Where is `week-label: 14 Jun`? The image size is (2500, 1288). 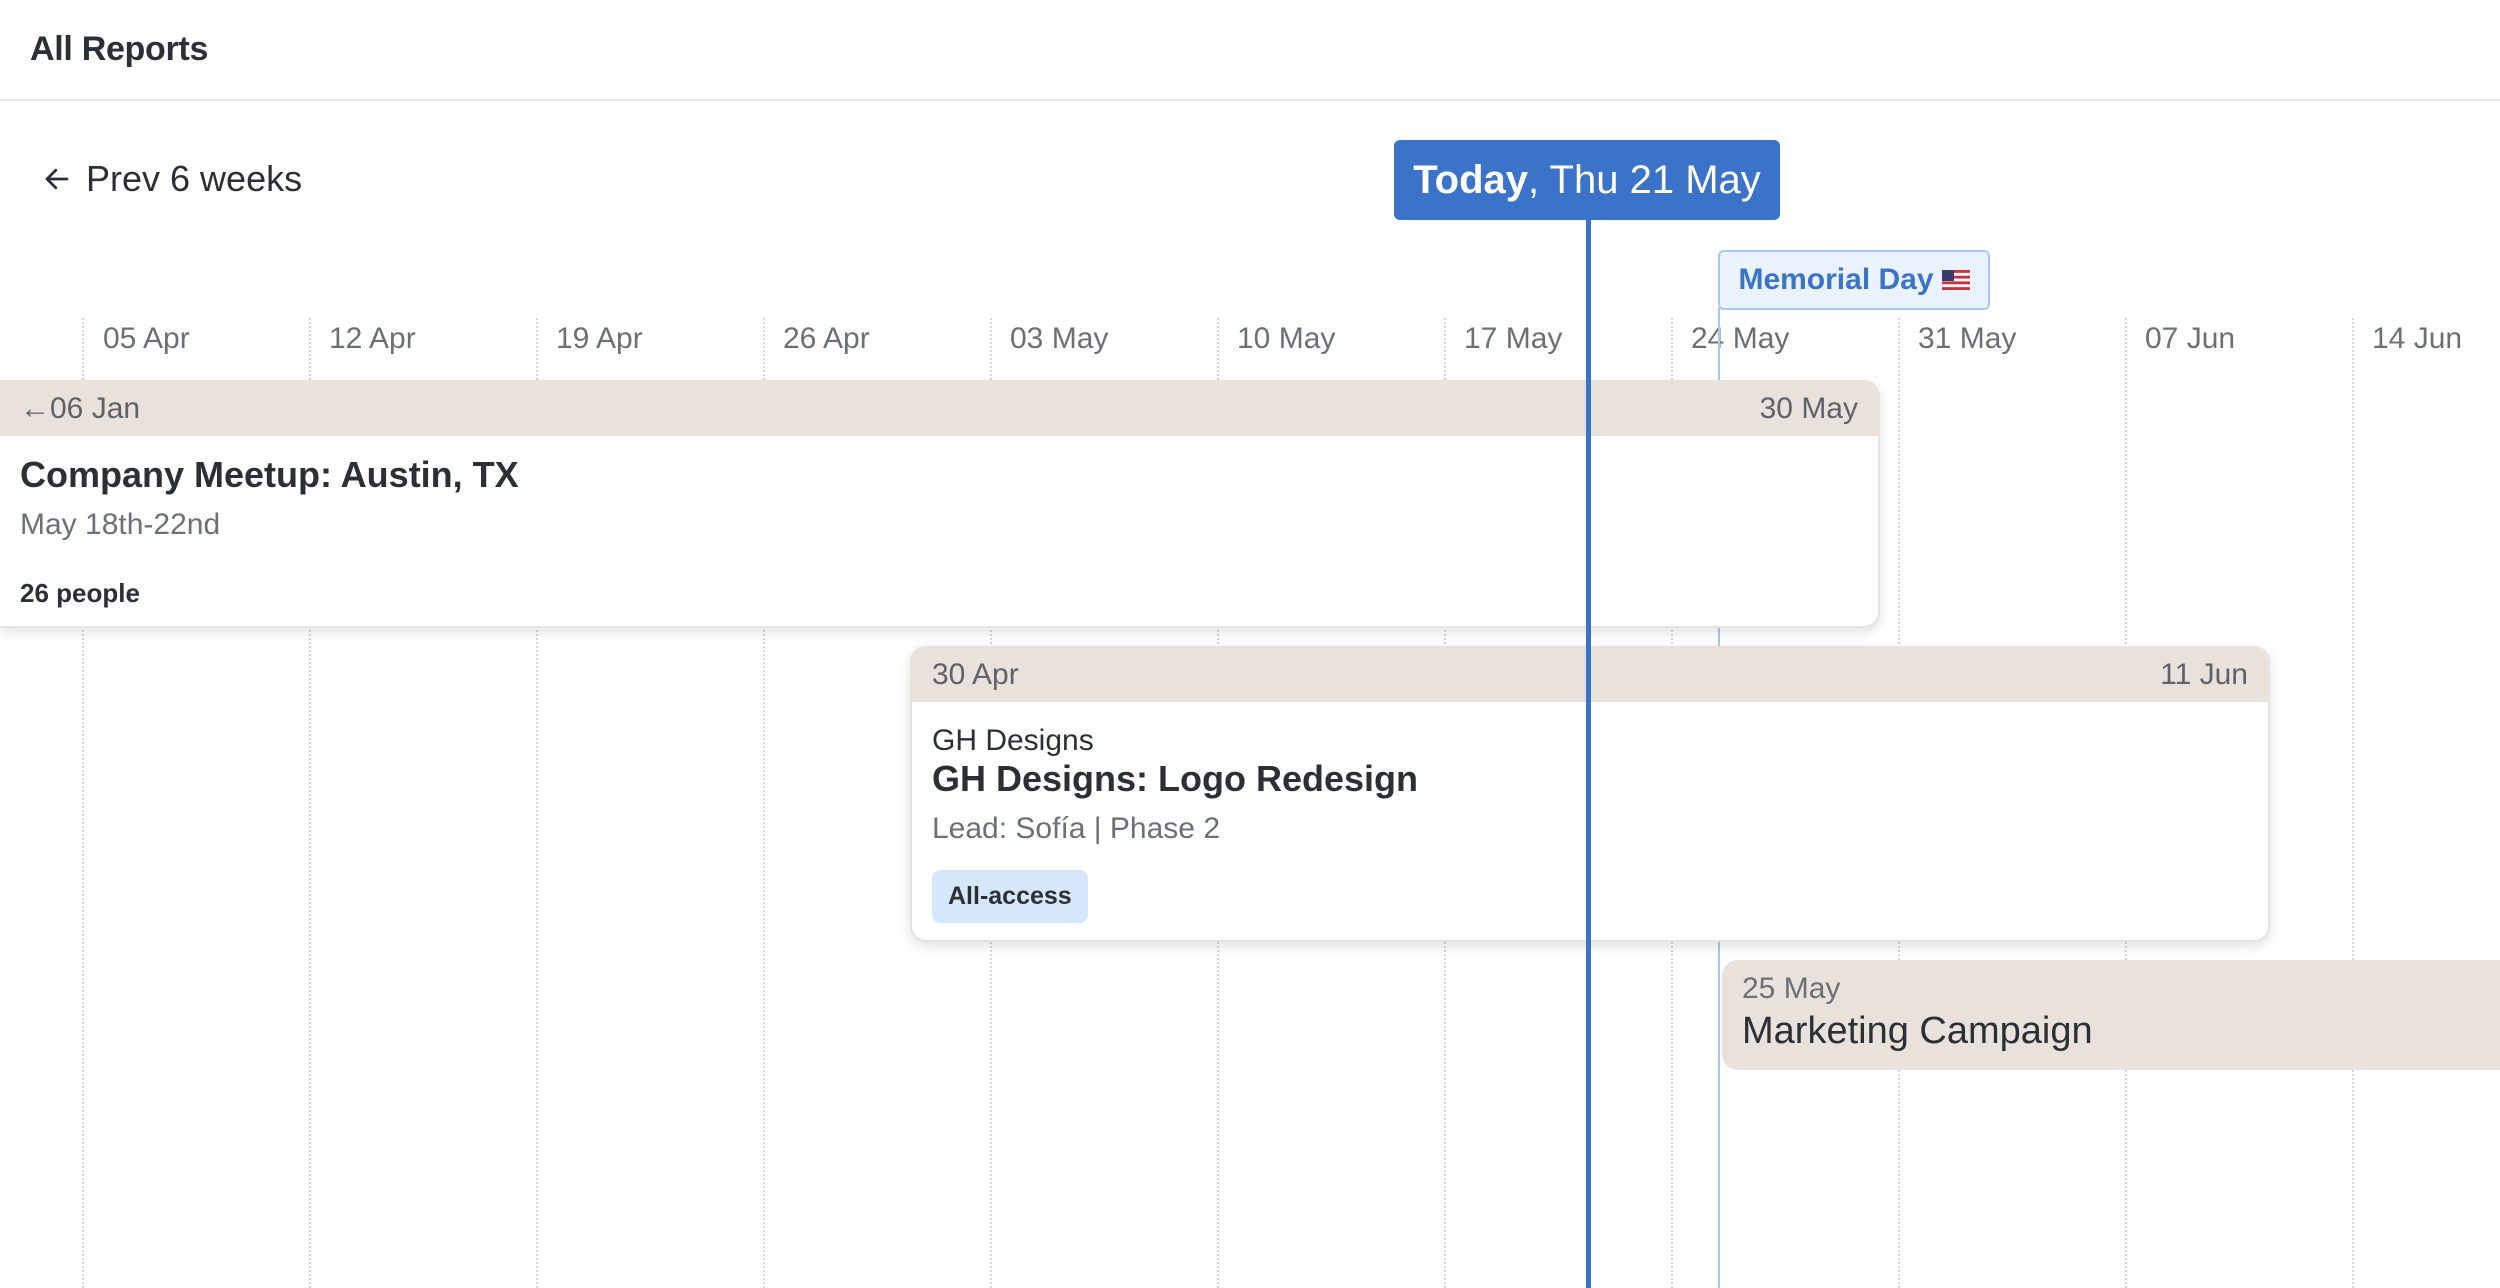
week-label: 14 Jun is located at coordinates (2417, 338).